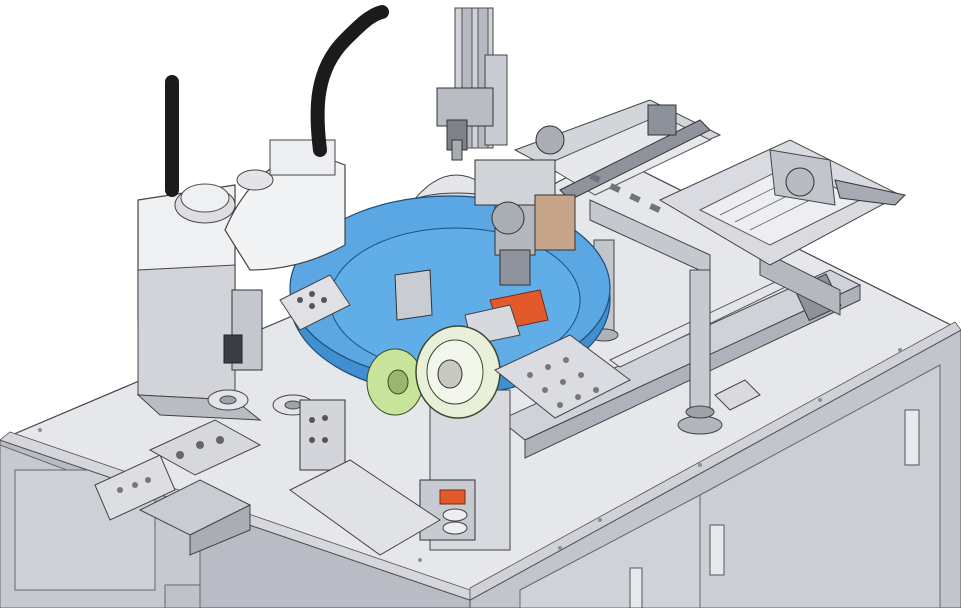  What do you see at coordinates (472, 79) in the screenshot?
I see `vertical-column` at bounding box center [472, 79].